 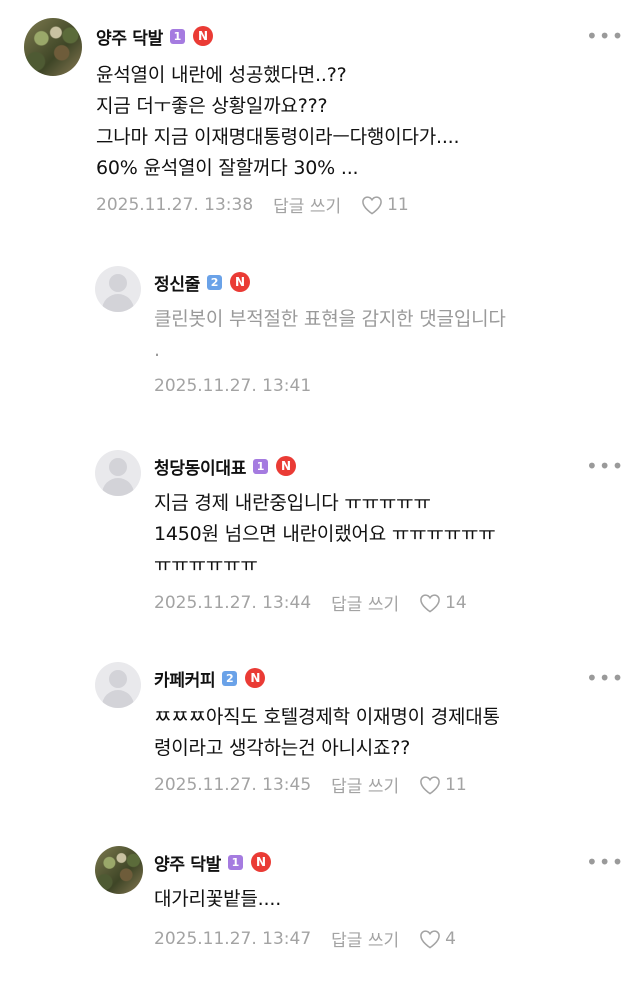 I want to click on comment-text: ㅉㅉㅉ아직도 호텔경제학 이재명이 경제대통 령이라고 생각하는건 아니시죠??, so click(x=327, y=732).